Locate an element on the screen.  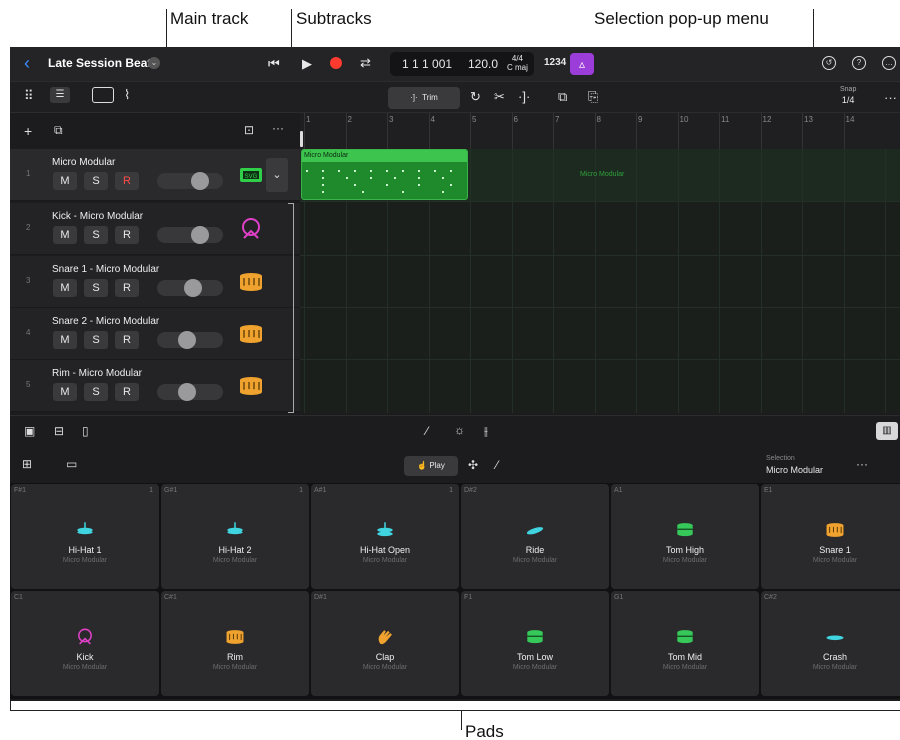
duplicate-track-icon: ⧉ is located at coordinates (58, 130).